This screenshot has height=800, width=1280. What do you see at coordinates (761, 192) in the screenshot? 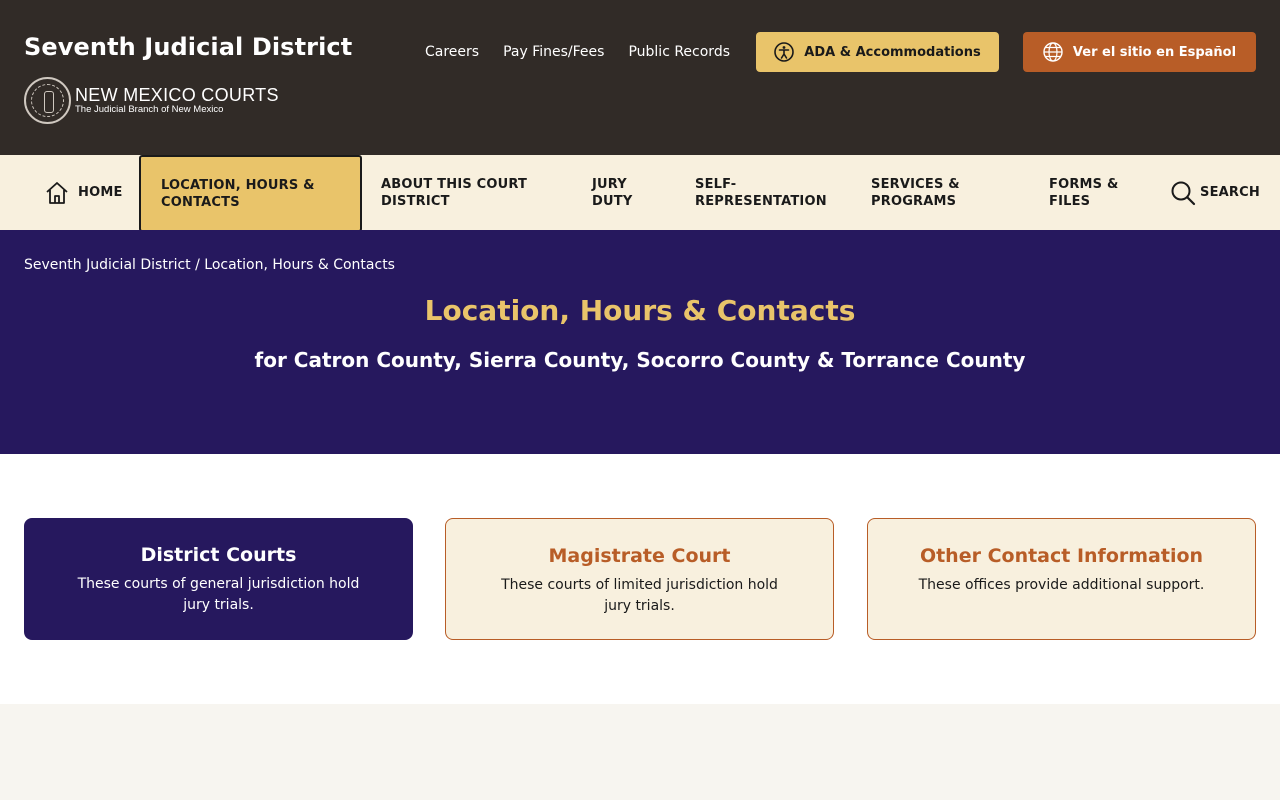
I see `nav-self-label: SELF-REPRESENTATION` at bounding box center [761, 192].